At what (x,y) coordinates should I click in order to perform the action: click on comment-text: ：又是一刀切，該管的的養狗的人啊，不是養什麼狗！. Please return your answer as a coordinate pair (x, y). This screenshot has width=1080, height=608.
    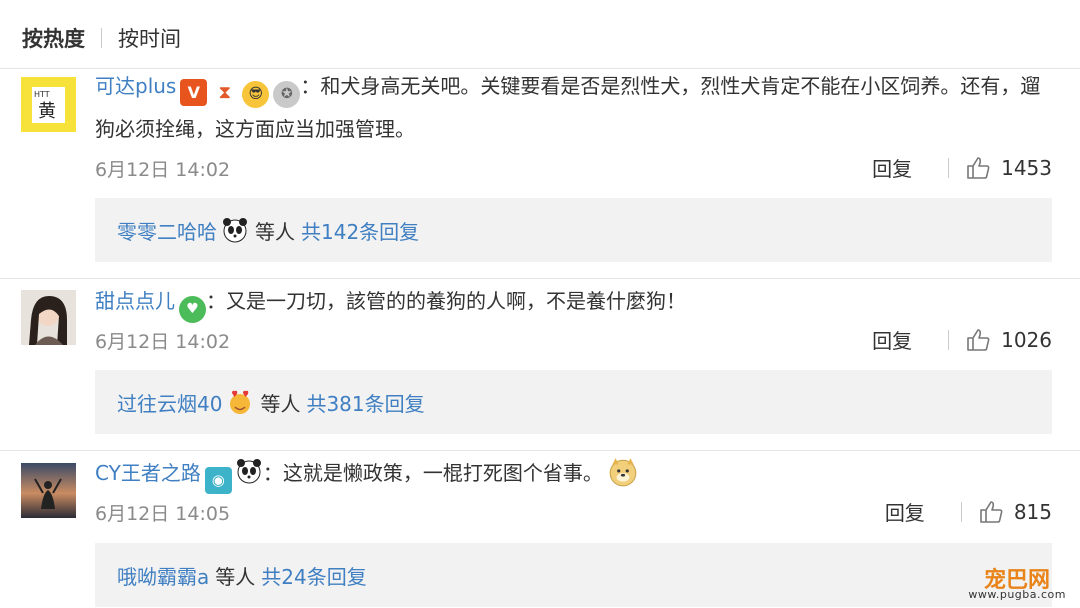
    Looking at the image, I should click on (446, 301).